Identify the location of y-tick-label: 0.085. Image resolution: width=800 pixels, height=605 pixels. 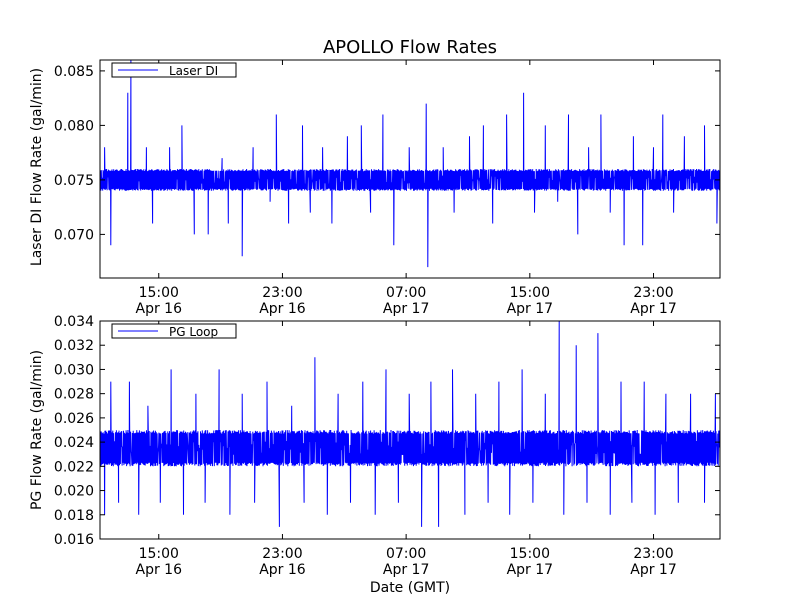
(74, 72).